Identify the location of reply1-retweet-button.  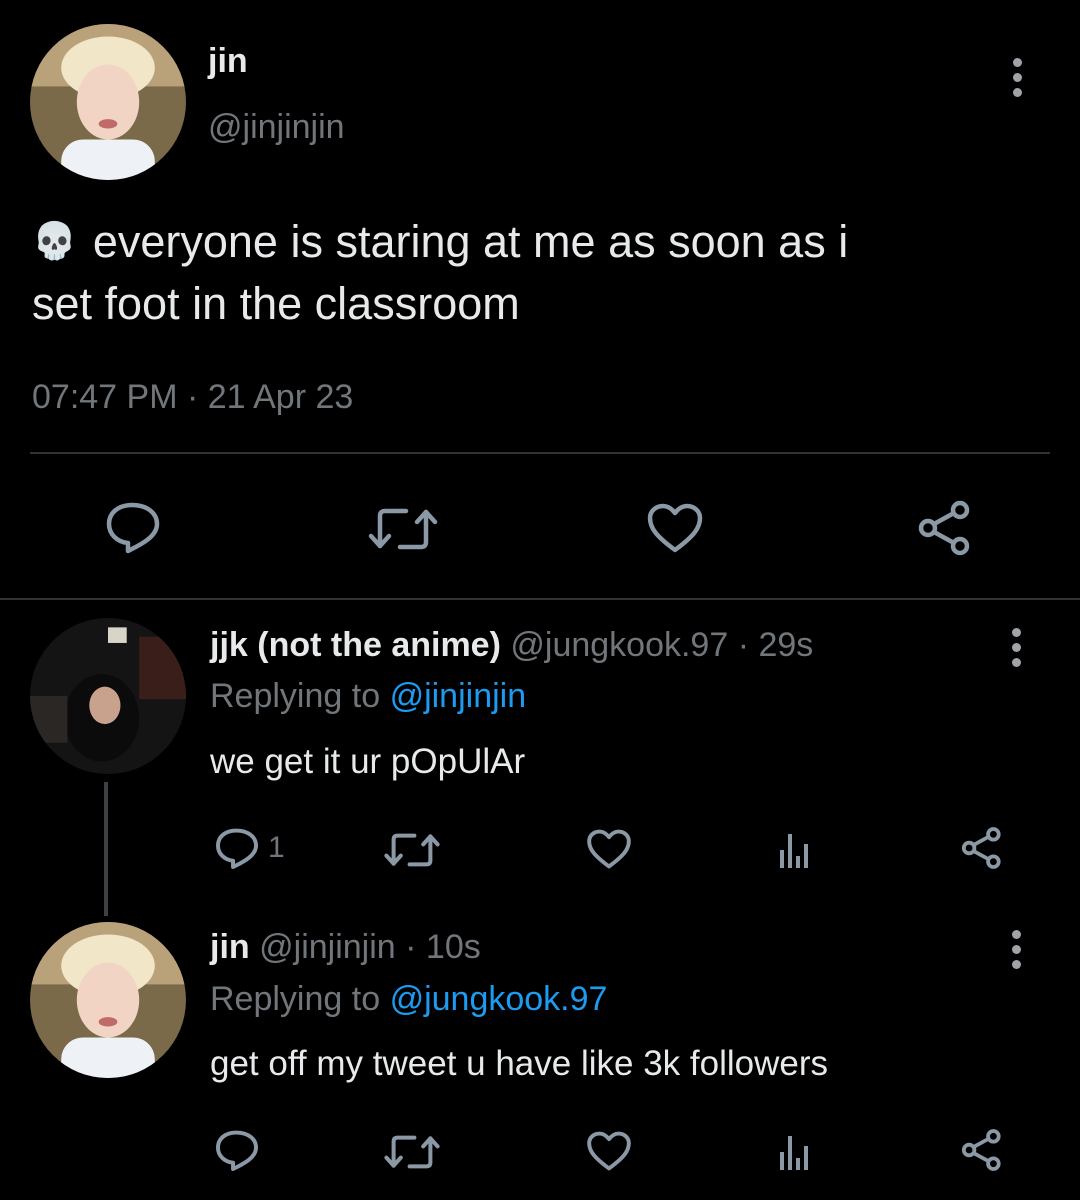
(412, 850).